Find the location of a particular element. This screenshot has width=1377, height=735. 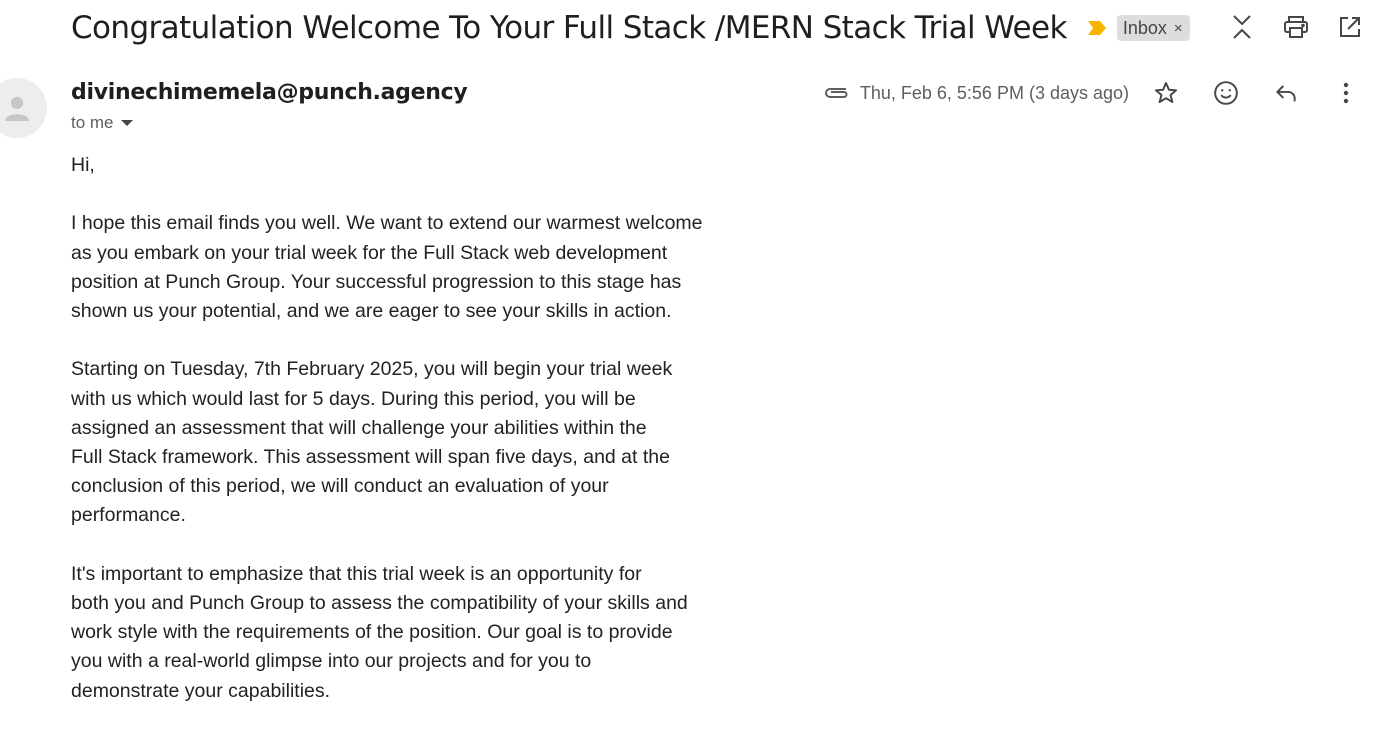

sender-avatar is located at coordinates (23, 108).